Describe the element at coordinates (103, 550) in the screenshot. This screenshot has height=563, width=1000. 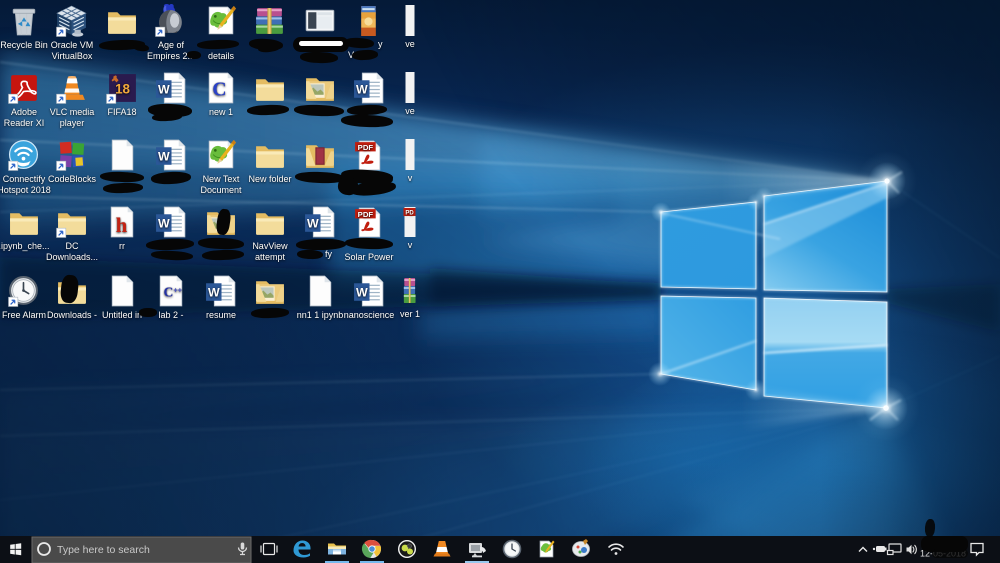
I see `svg-text: Type here to search` at that location.